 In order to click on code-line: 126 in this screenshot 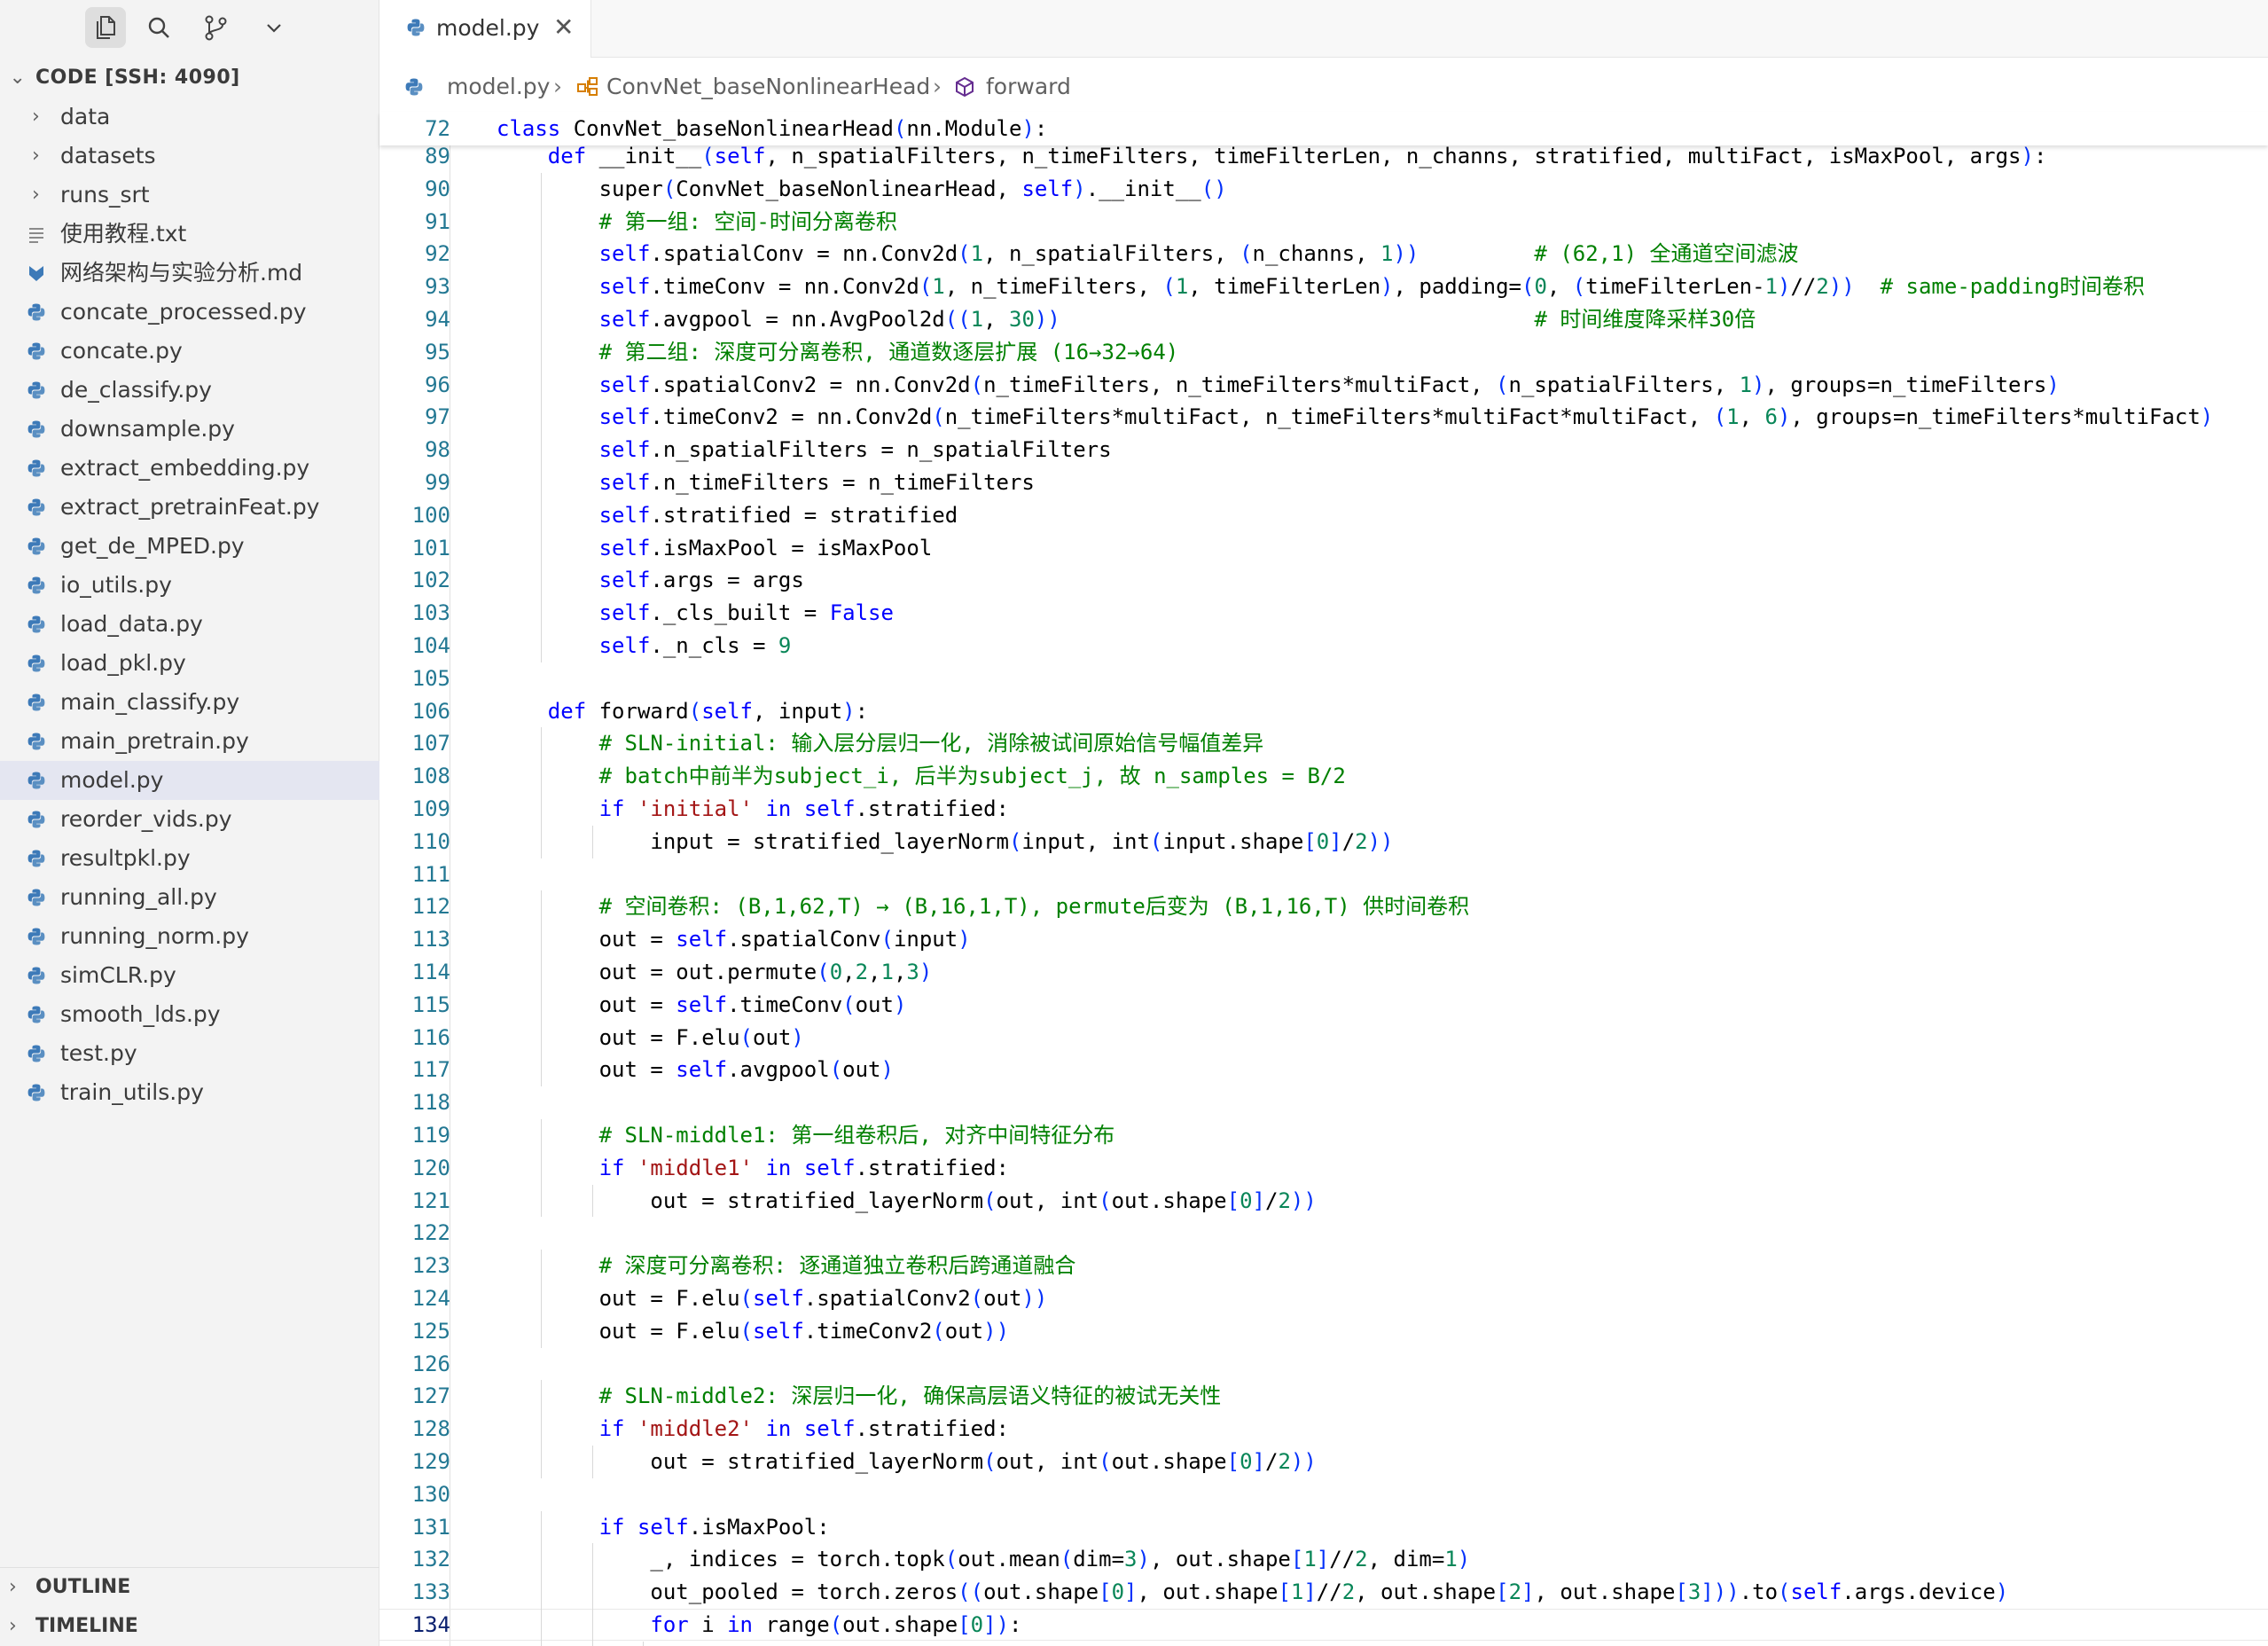, I will do `click(1323, 1364)`.